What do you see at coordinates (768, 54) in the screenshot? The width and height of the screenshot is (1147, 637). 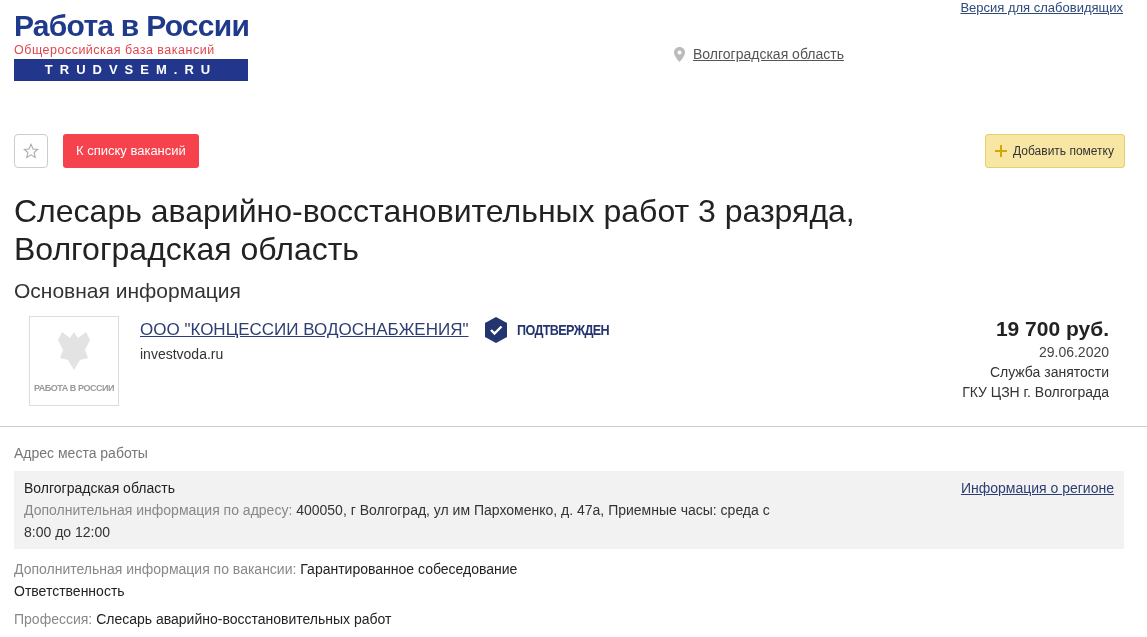 I see `region-link: Волгоградская область` at bounding box center [768, 54].